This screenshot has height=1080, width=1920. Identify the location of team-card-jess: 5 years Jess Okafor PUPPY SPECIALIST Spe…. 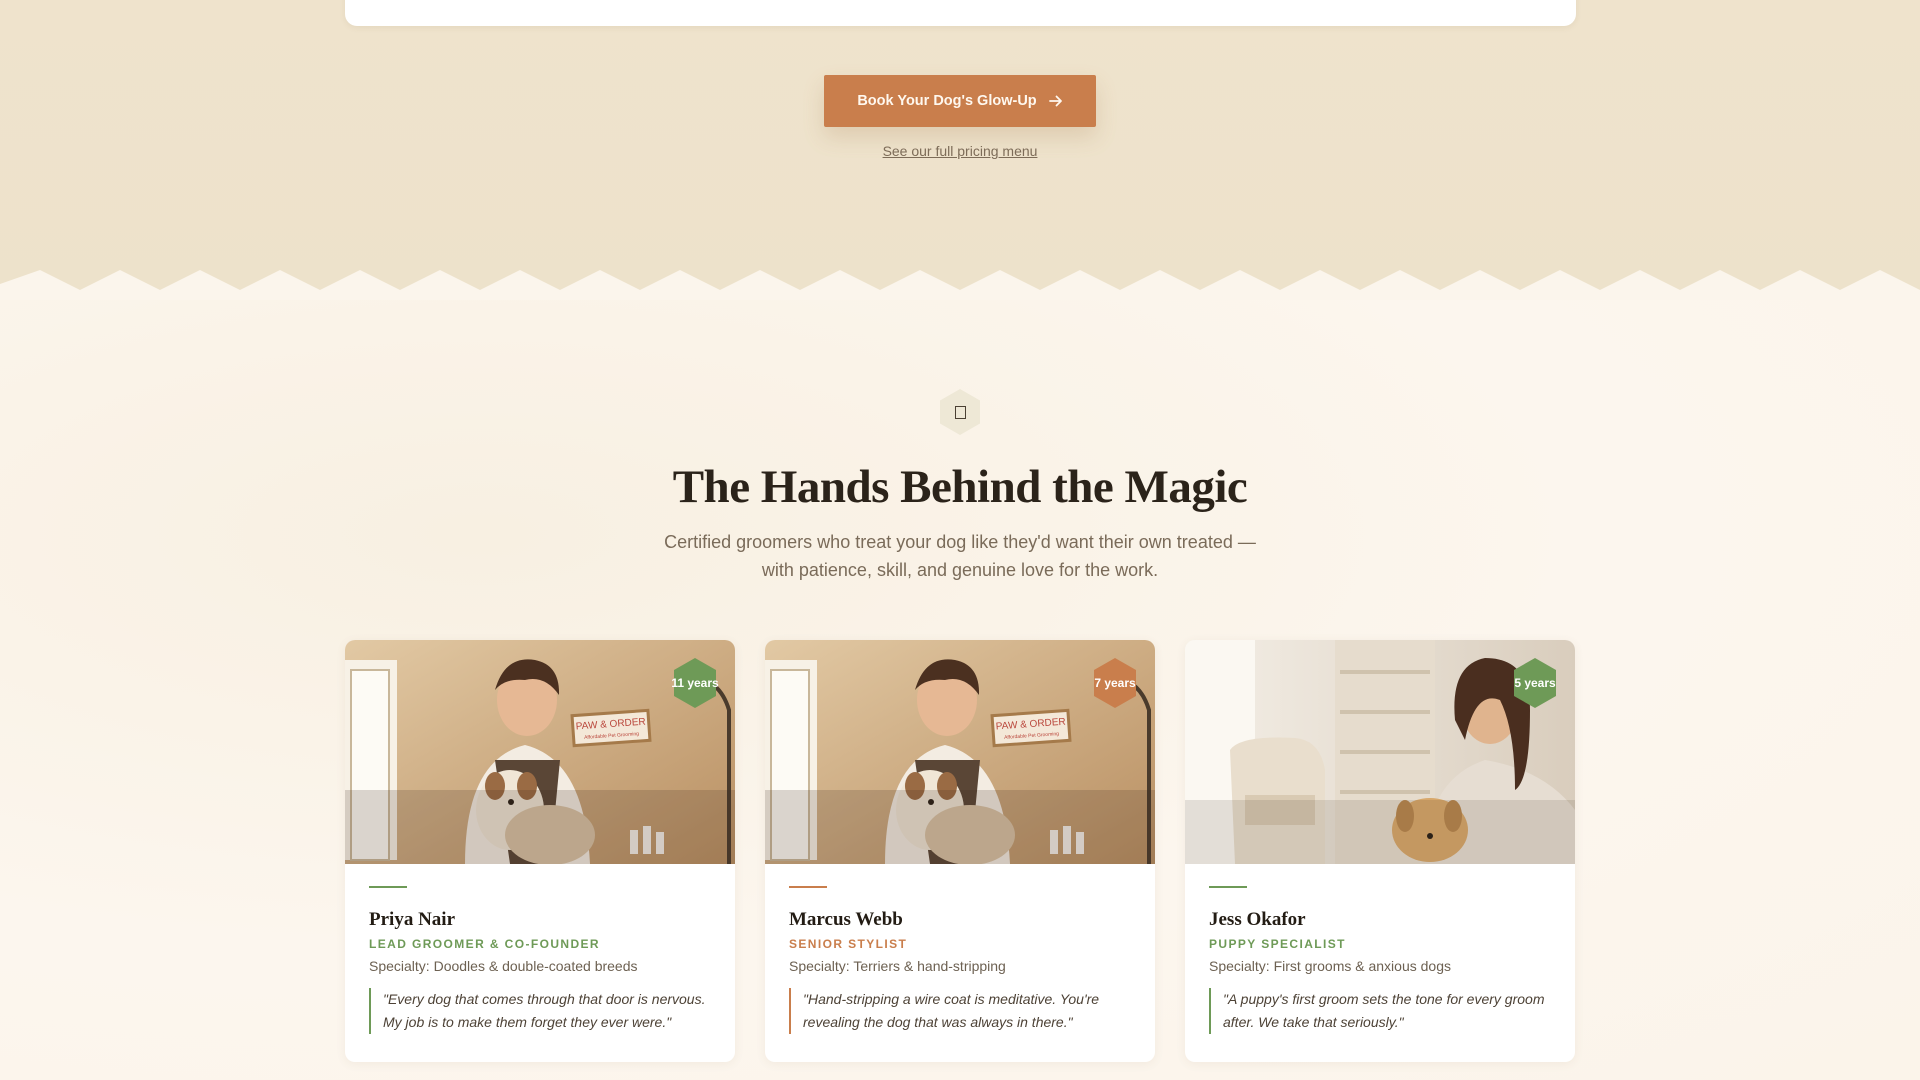
(1380, 851).